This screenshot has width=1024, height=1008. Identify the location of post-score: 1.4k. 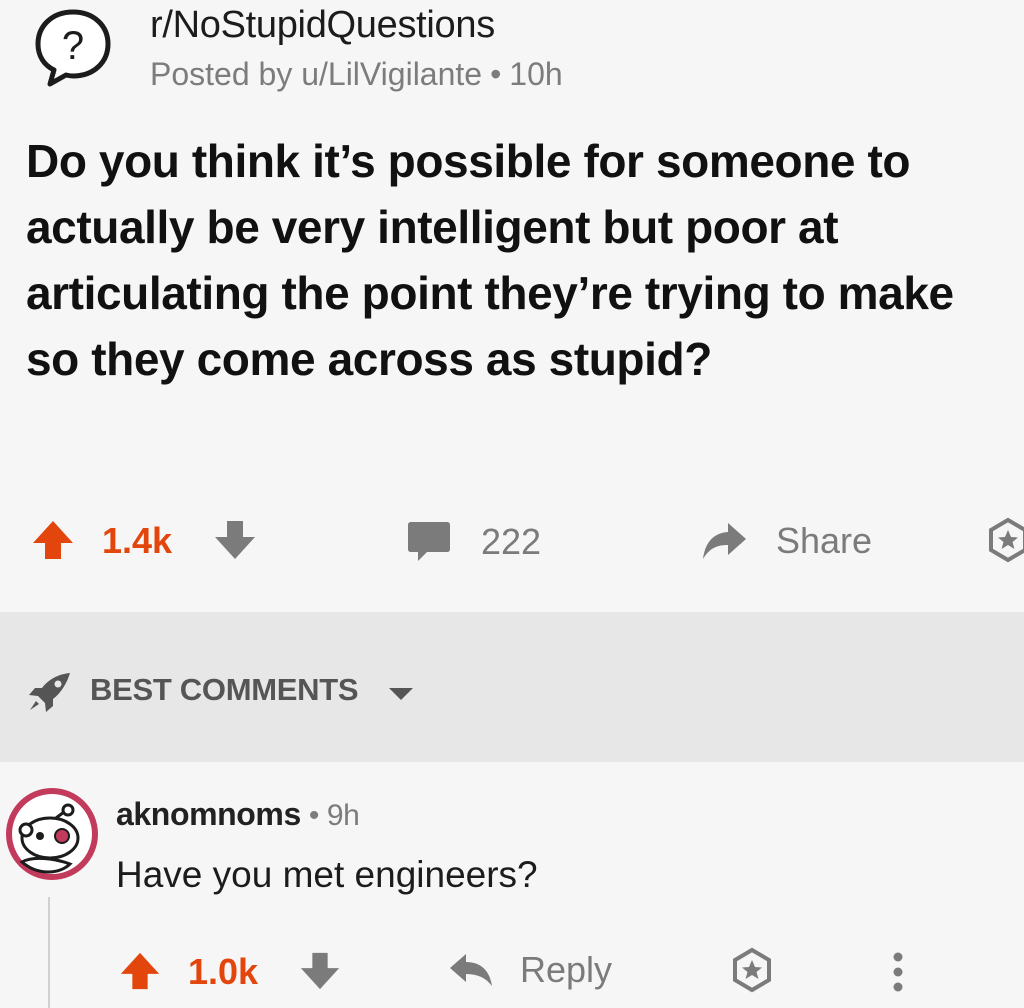
(137, 541).